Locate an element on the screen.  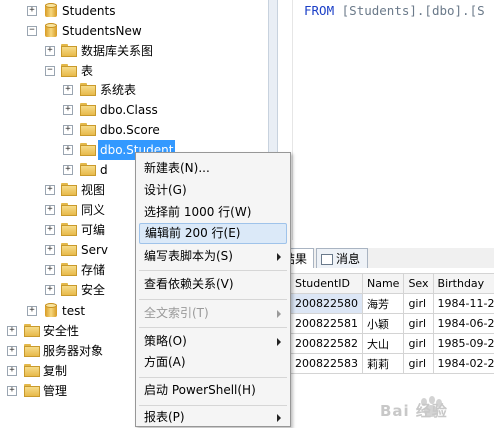
tree-node-security: + 安全性 is located at coordinates (67, 331).